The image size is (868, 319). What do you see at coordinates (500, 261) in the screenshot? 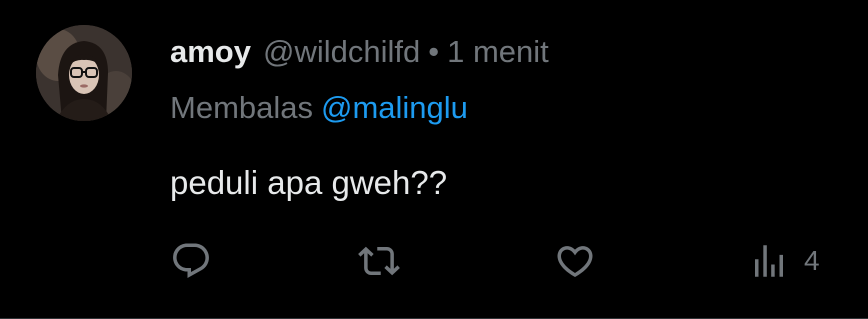
I see `action-bar: 4` at bounding box center [500, 261].